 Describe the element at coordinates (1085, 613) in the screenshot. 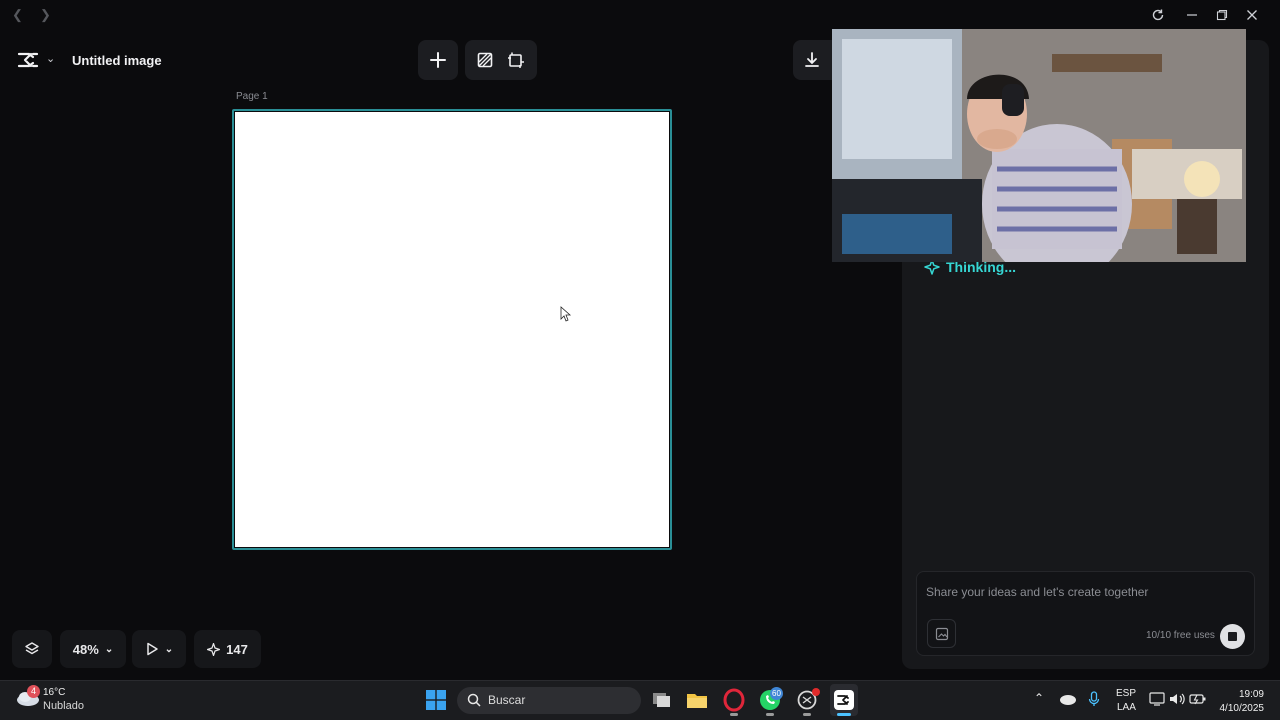

I see `prompt-input` at that location.